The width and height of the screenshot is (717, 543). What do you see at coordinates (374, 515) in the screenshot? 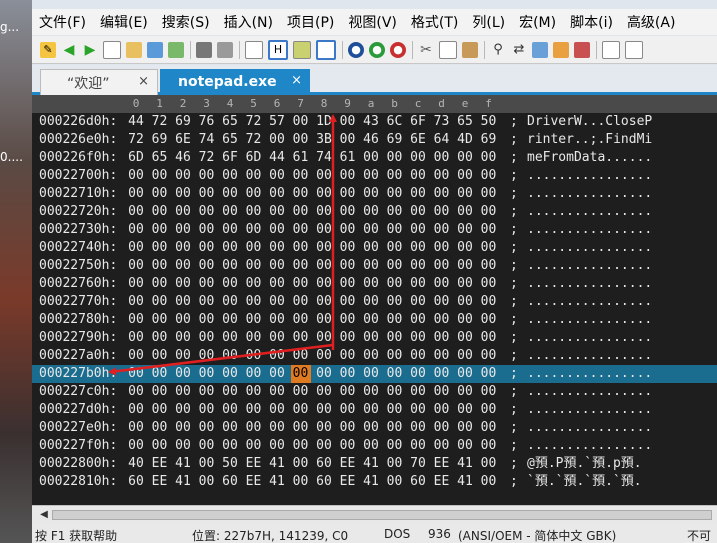
I see `horizontal-scrollbar: ◀` at bounding box center [374, 515].